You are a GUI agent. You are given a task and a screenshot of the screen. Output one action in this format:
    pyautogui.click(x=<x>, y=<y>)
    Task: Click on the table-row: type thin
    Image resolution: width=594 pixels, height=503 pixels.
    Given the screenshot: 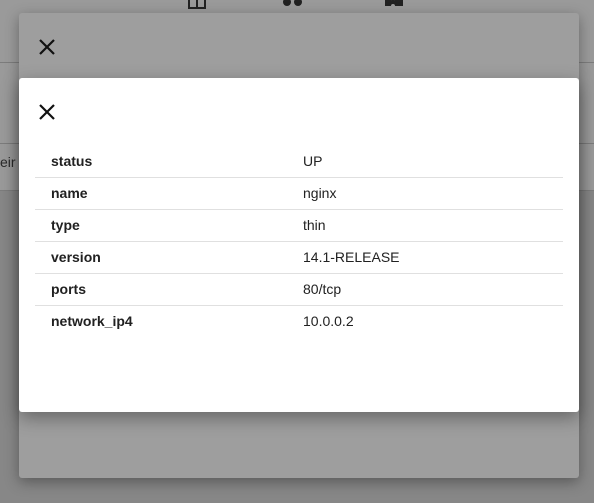 What is the action you would take?
    pyautogui.click(x=299, y=225)
    